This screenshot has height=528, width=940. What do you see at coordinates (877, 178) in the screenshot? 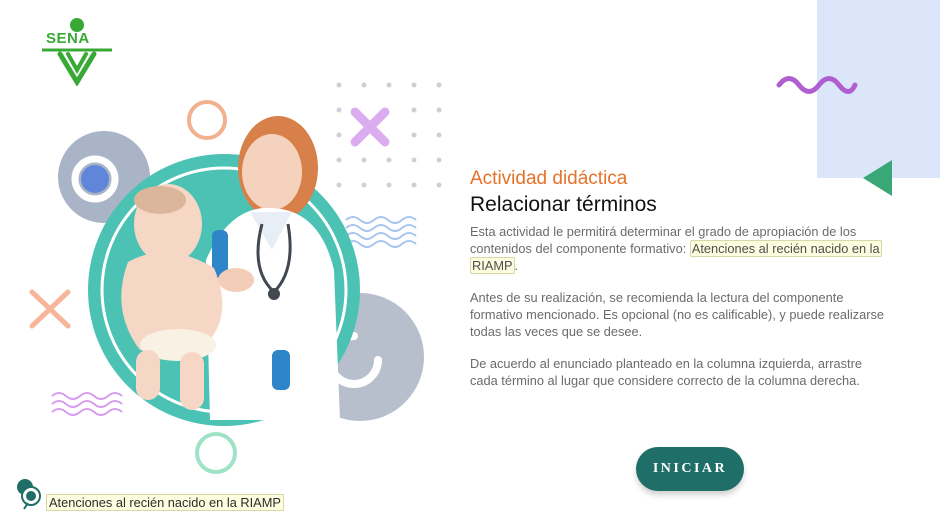
I see `back-arrow-icon` at bounding box center [877, 178].